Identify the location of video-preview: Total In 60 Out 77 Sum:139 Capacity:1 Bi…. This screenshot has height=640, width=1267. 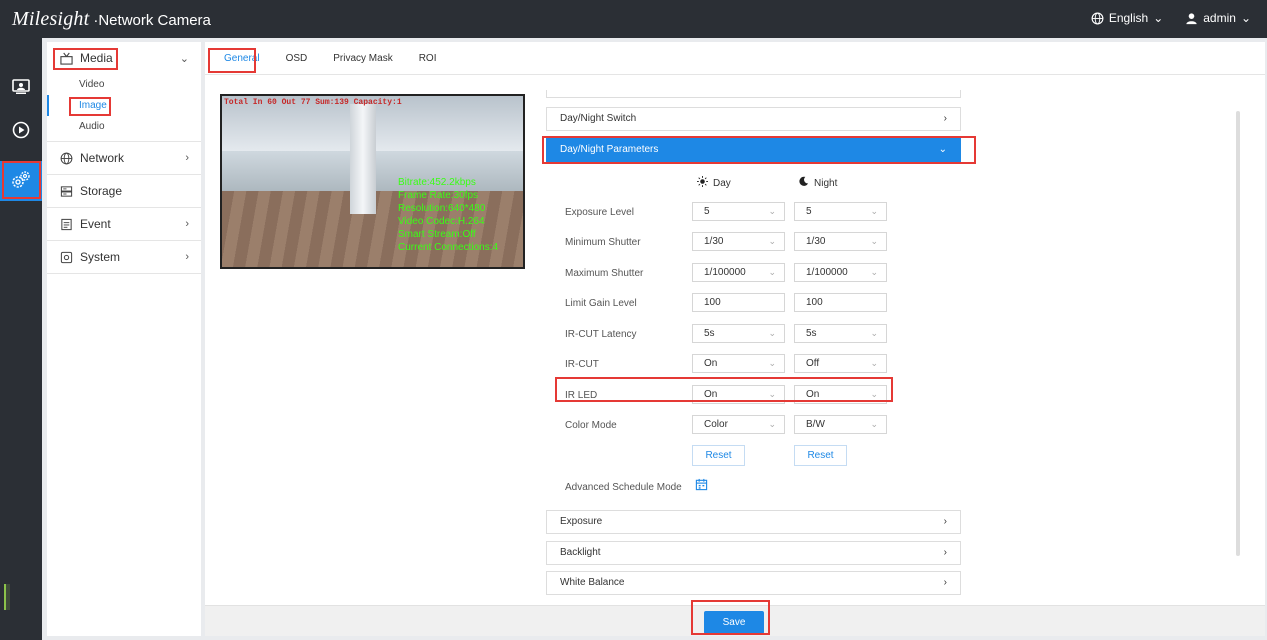
(372, 181).